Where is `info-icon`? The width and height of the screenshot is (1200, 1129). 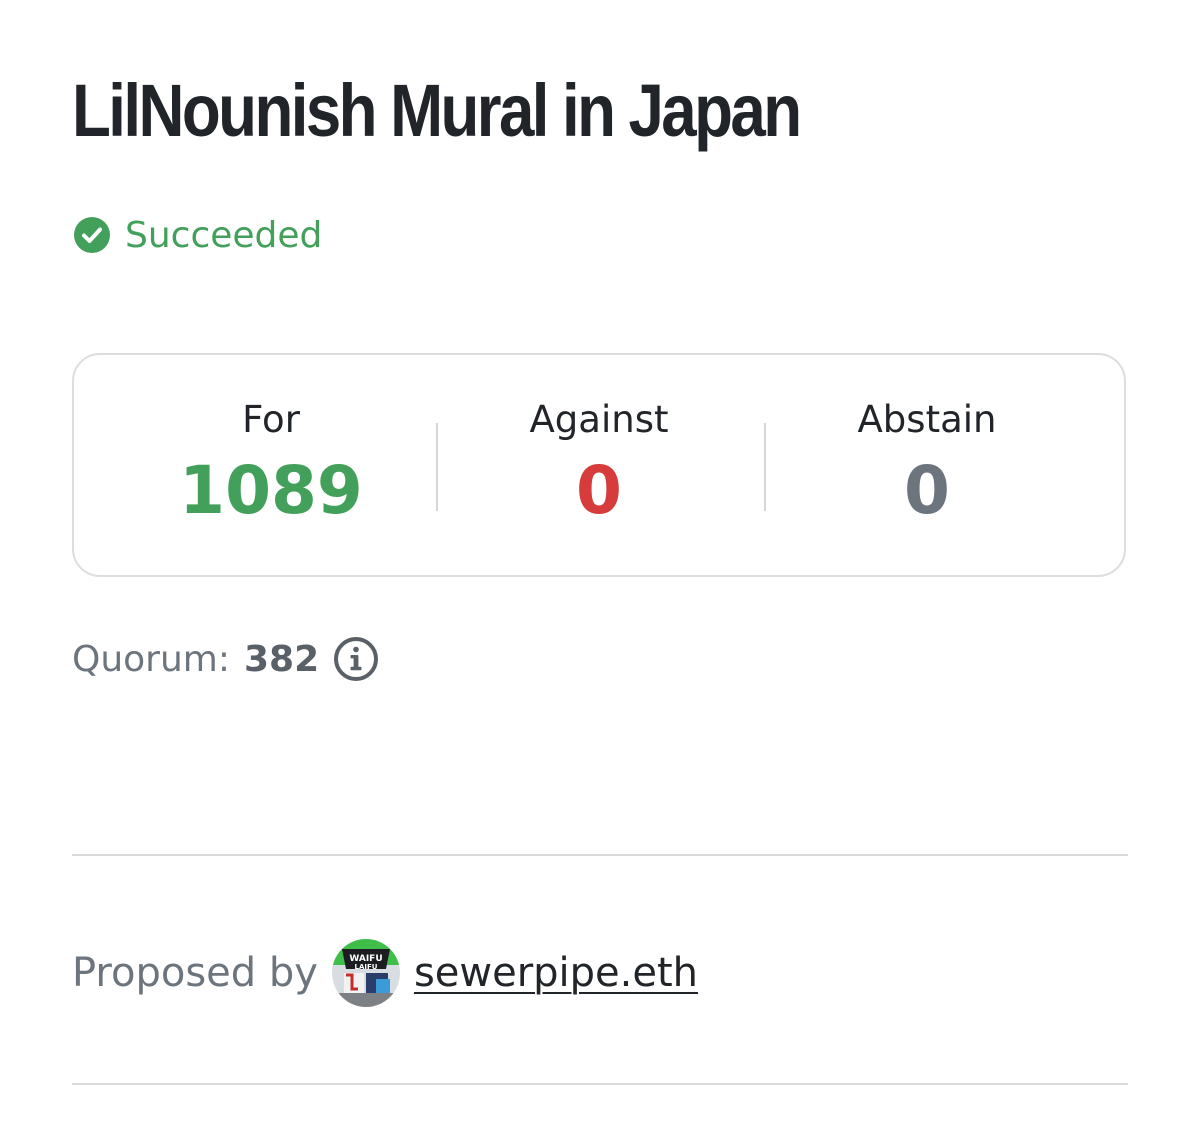 info-icon is located at coordinates (356, 659).